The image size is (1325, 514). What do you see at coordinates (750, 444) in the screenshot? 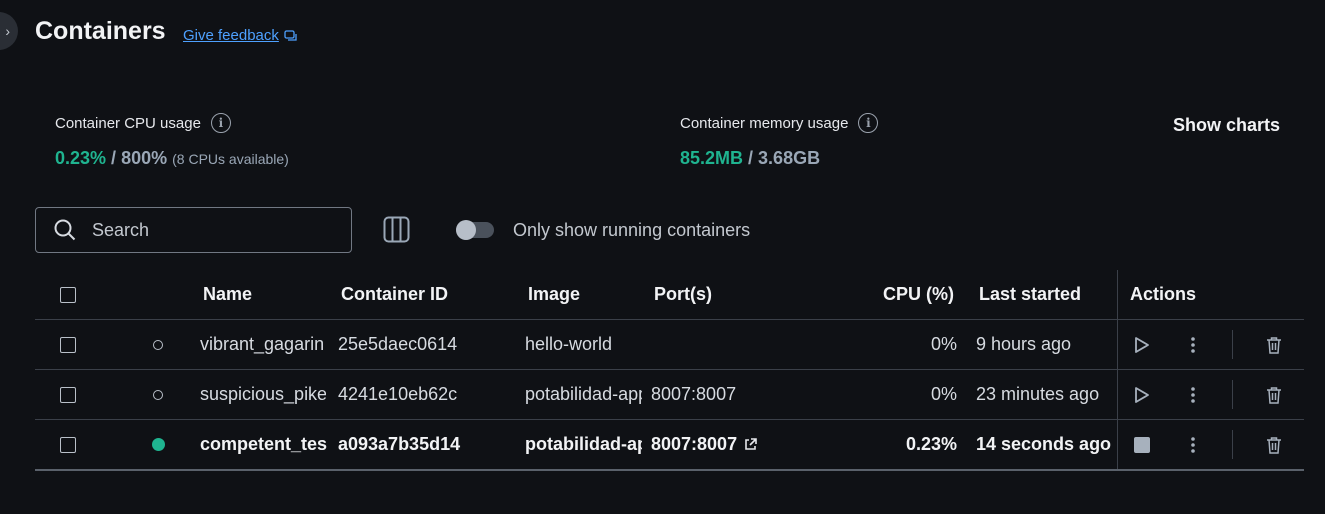
I see `external-link-icon` at bounding box center [750, 444].